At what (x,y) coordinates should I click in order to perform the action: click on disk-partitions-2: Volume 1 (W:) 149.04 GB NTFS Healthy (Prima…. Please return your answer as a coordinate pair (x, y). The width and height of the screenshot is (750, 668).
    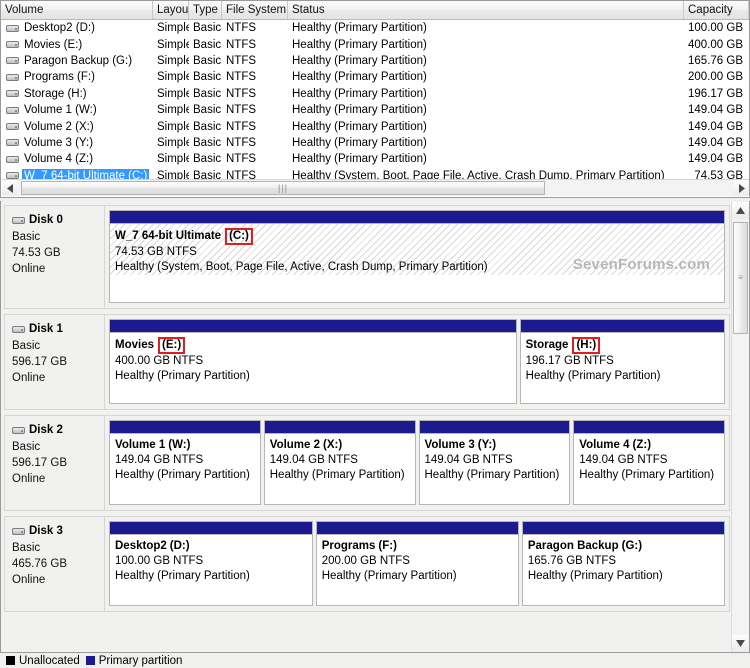
    Looking at the image, I should click on (417, 463).